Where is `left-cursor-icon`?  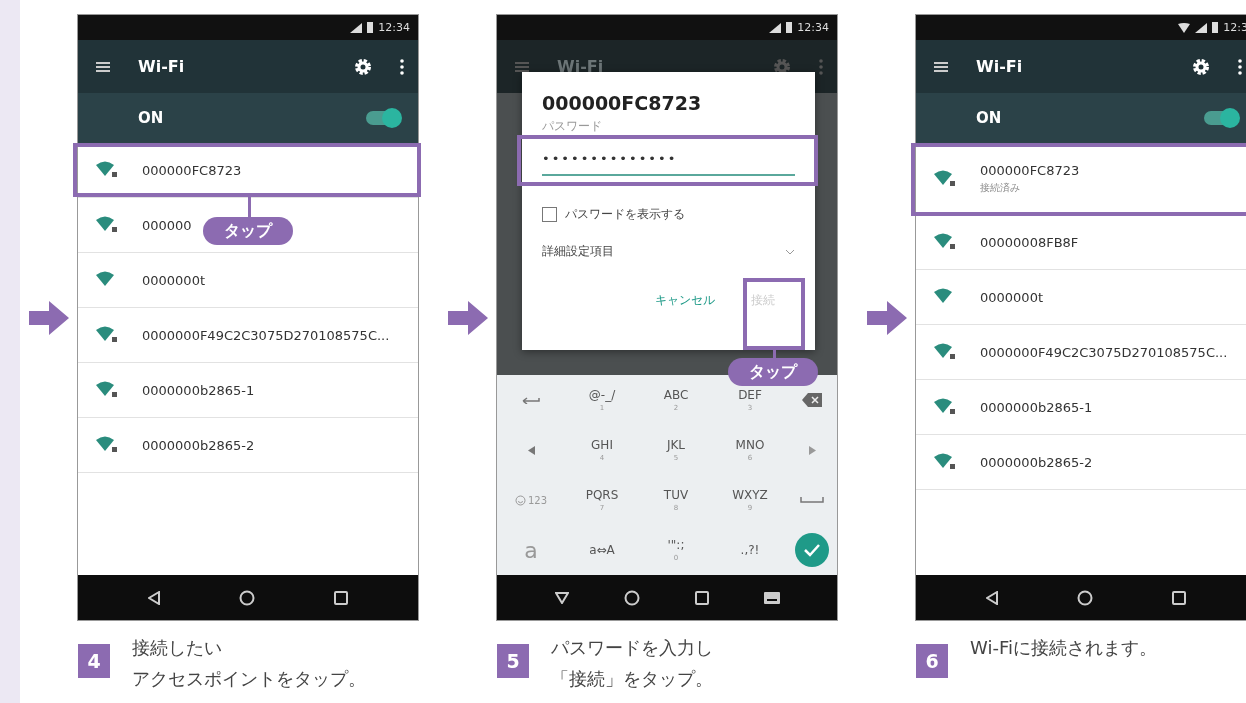 left-cursor-icon is located at coordinates (531, 450).